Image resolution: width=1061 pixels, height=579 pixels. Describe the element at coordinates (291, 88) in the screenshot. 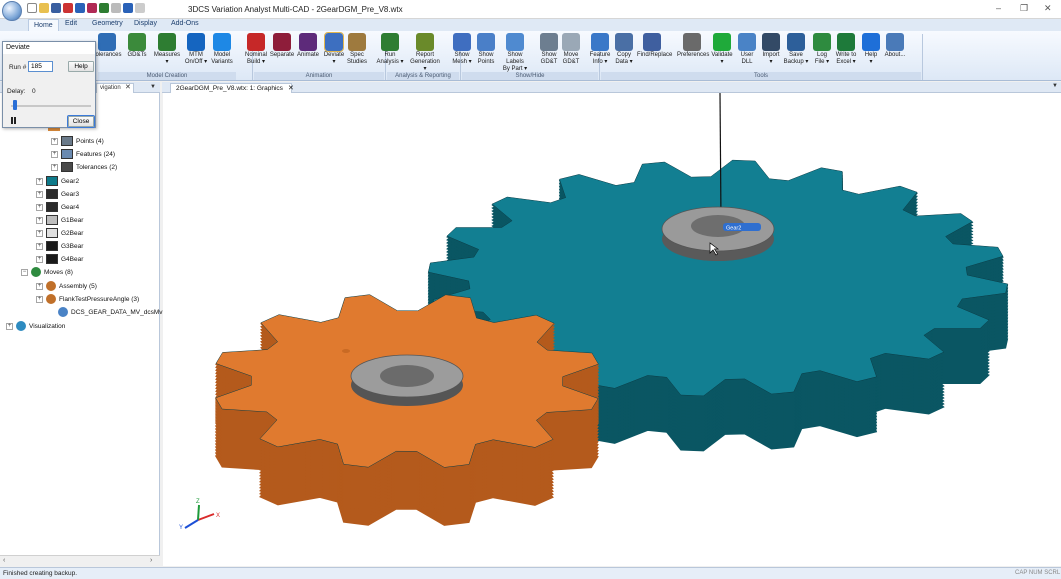

I see `close-graphics-tab-icon: ✕` at that location.